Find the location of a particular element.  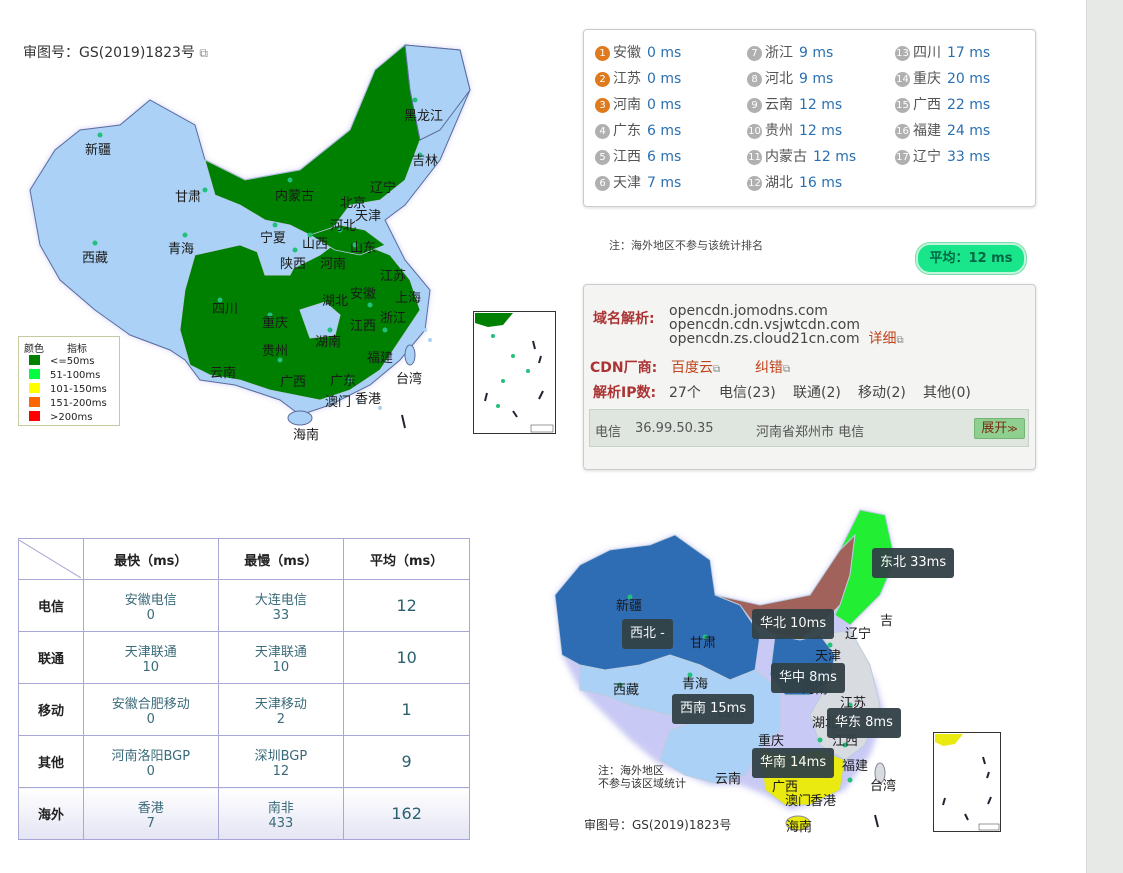

row-isp: 其他 is located at coordinates (51, 761).